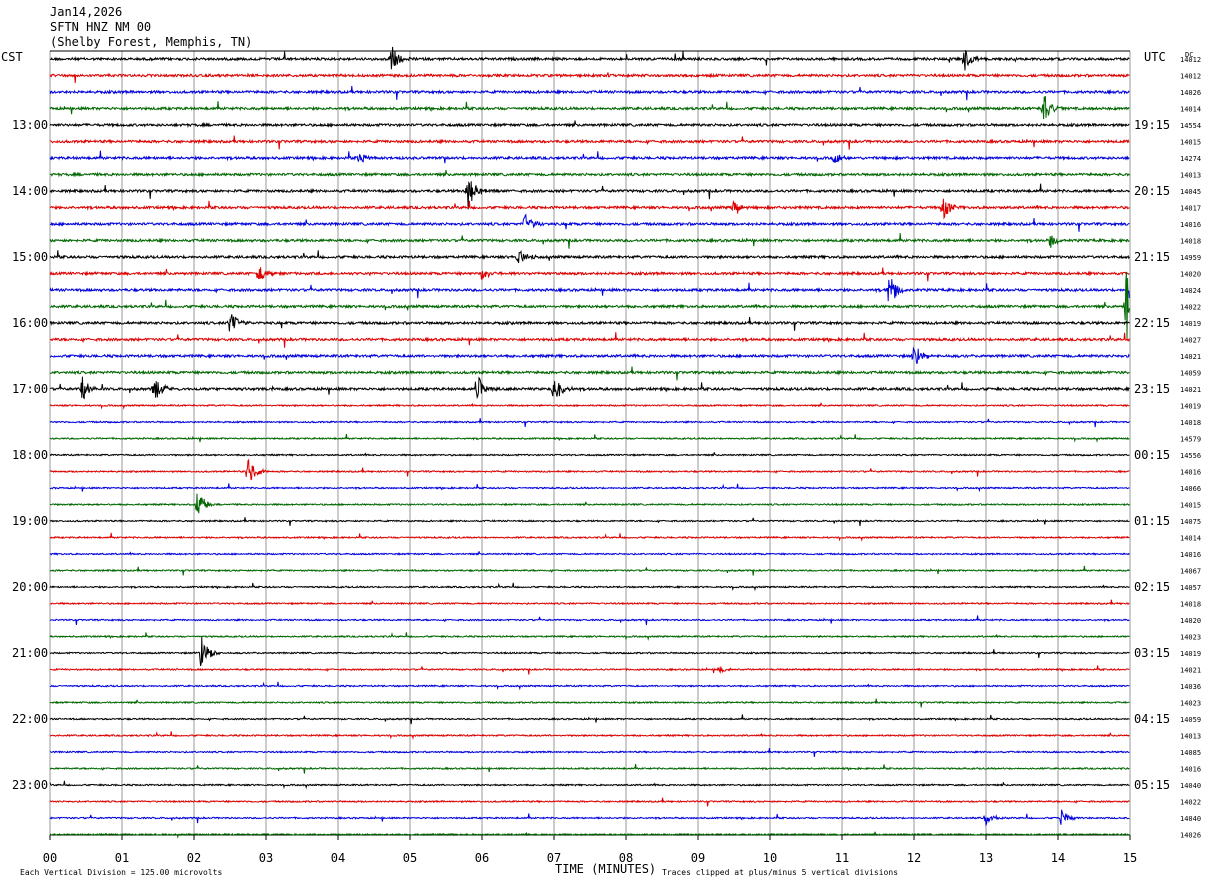 This screenshot has height=886, width=1210. I want to click on left-hour-label: 14:00, so click(30, 191).